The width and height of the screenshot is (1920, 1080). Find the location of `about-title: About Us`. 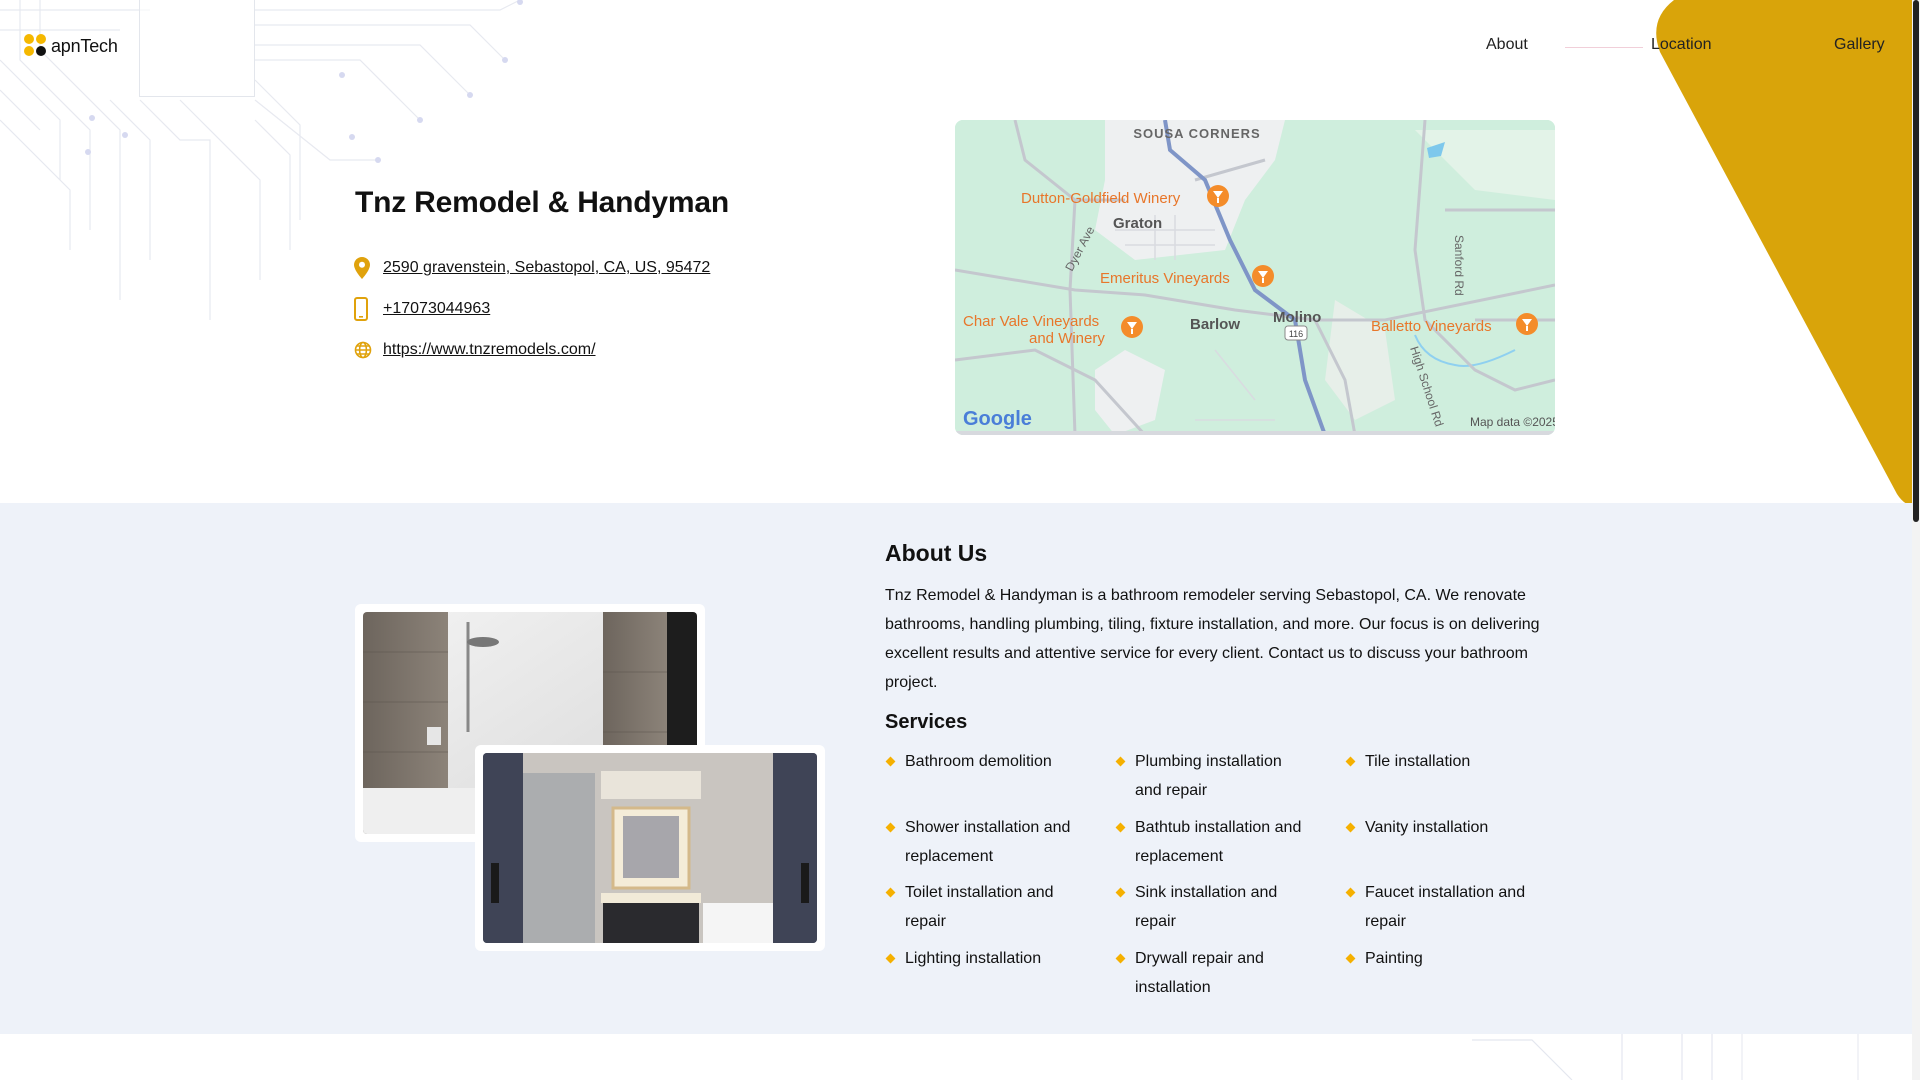

about-title: About Us is located at coordinates (936, 553).